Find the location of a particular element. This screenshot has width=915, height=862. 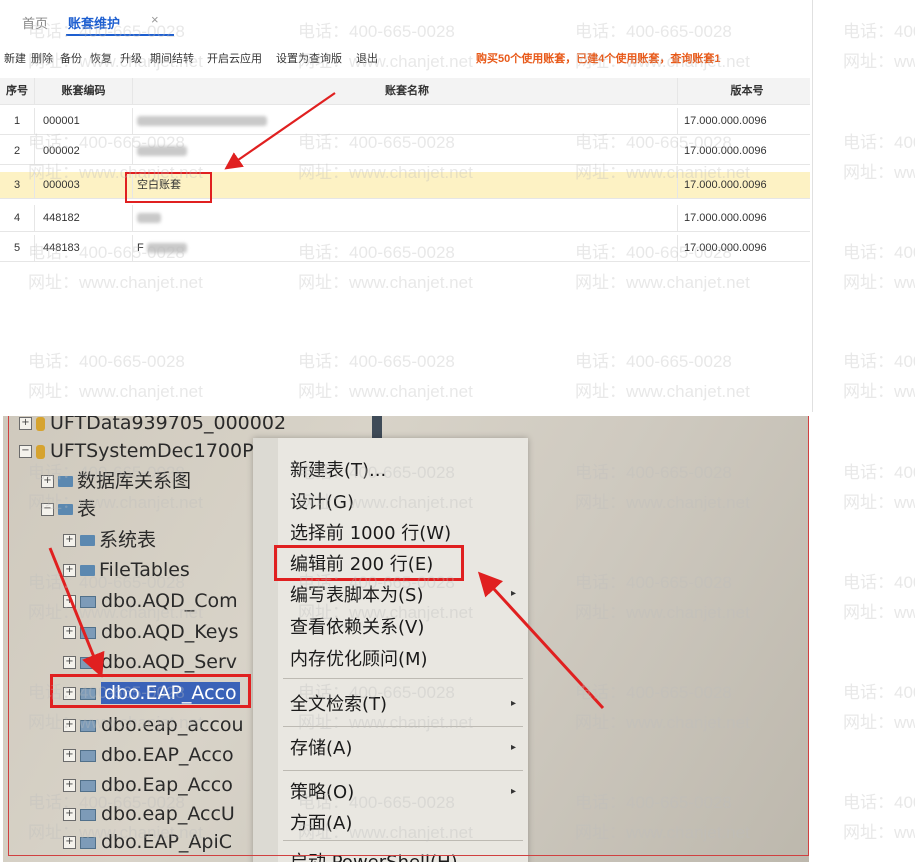

header-code: 账套编码 is located at coordinates (83, 91).